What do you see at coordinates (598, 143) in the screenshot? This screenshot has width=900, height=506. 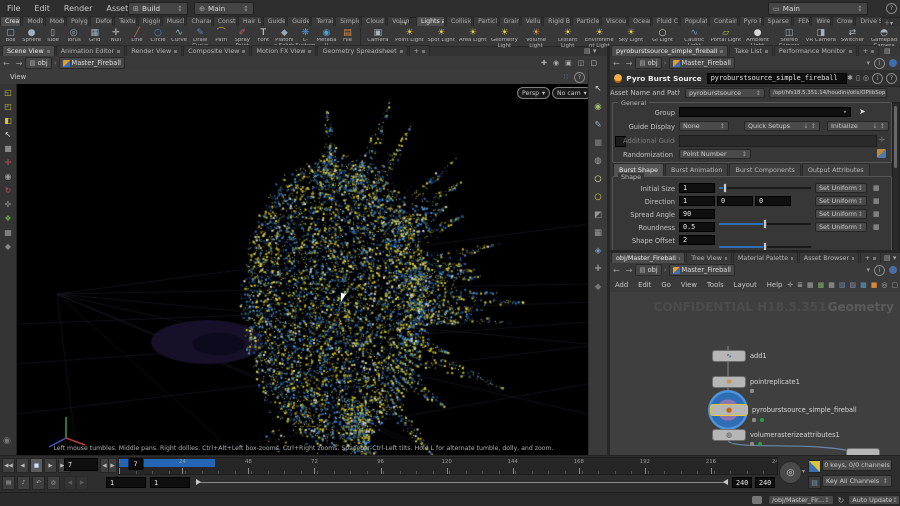 I see `snapshot-lock-icon: ■` at bounding box center [598, 143].